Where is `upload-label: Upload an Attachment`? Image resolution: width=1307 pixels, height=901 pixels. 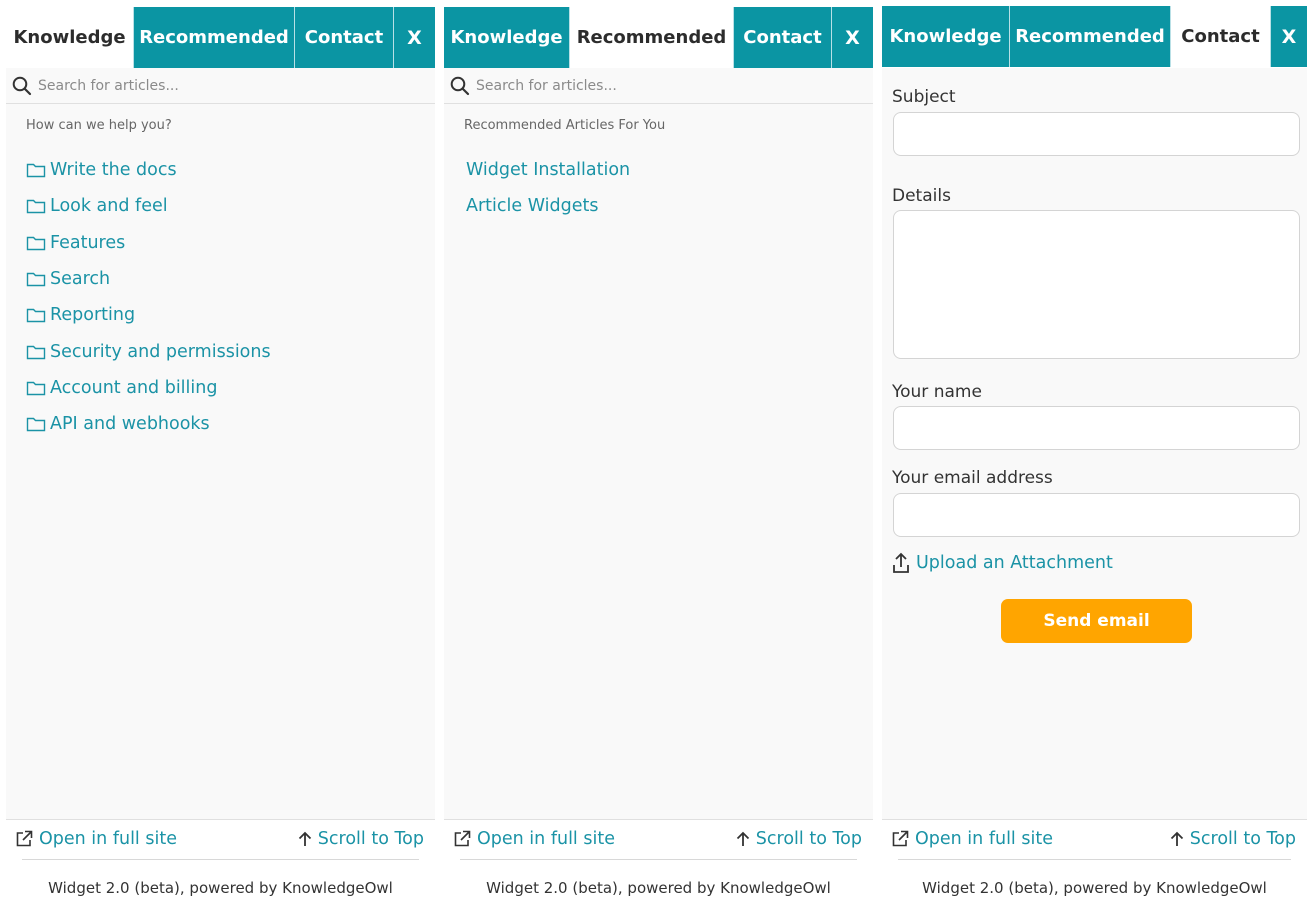 upload-label: Upload an Attachment is located at coordinates (1014, 563).